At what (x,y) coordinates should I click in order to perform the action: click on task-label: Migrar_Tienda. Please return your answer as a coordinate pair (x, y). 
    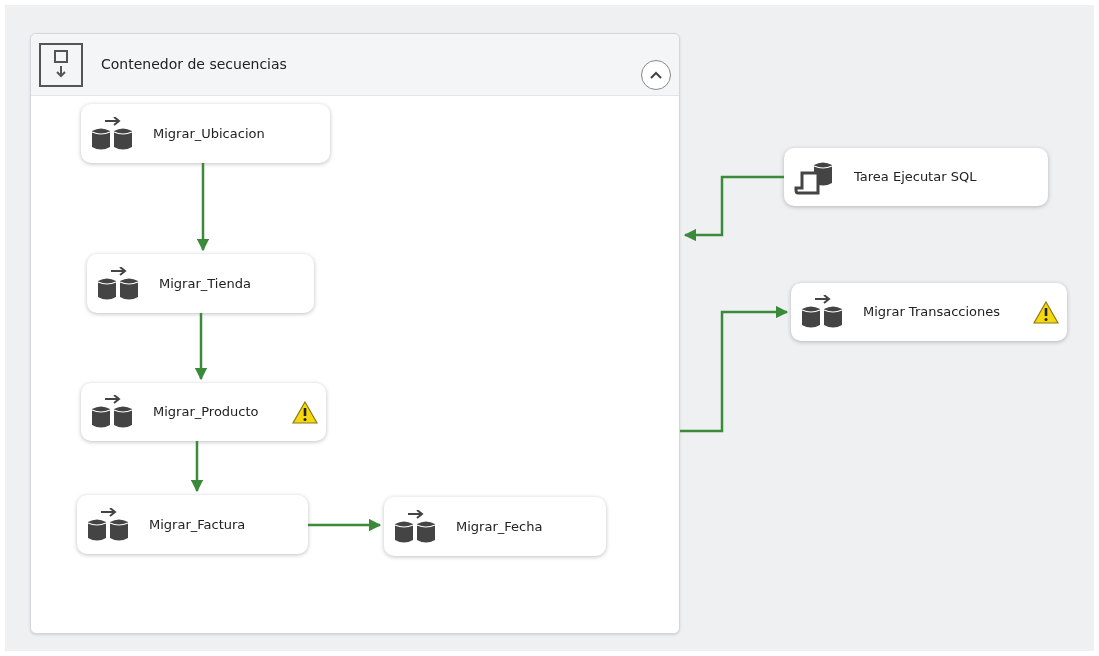
    Looking at the image, I should click on (205, 283).